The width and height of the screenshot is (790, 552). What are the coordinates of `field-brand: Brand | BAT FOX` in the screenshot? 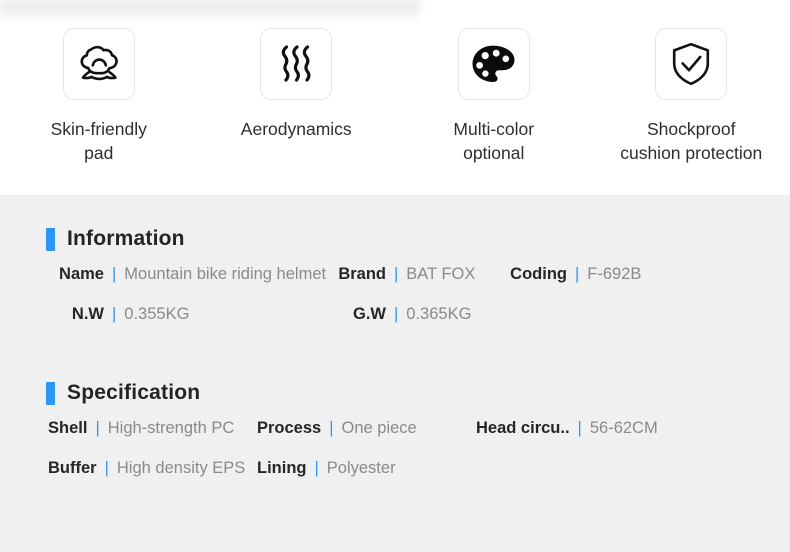 It's located at (412, 274).